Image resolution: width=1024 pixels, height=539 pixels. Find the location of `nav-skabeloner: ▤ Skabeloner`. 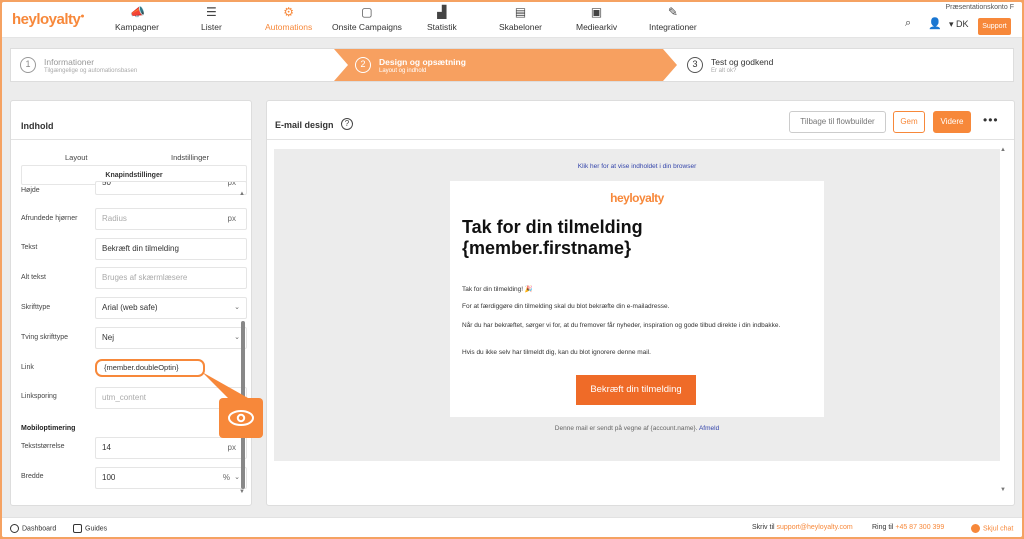

nav-skabeloner: ▤ Skabeloner is located at coordinates (520, 19).